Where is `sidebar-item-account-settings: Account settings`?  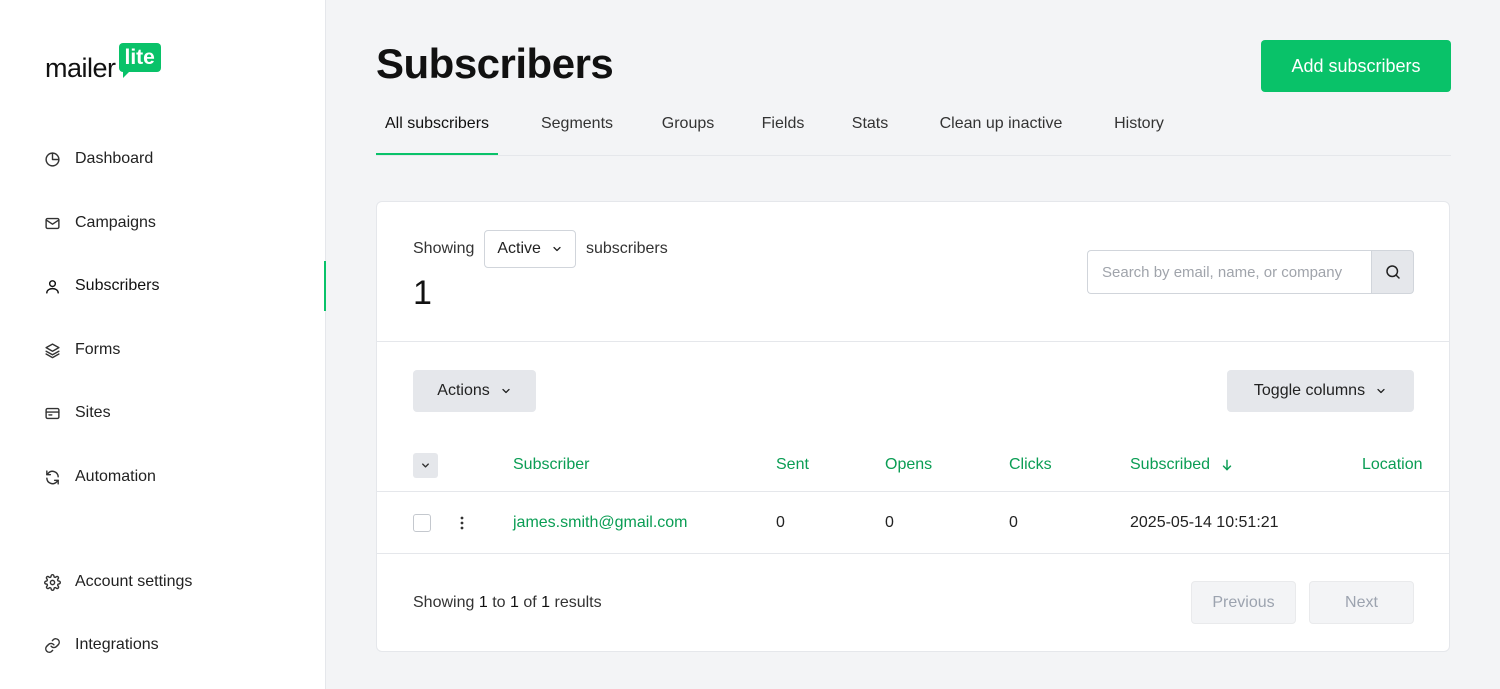 sidebar-item-account-settings: Account settings is located at coordinates (118, 582).